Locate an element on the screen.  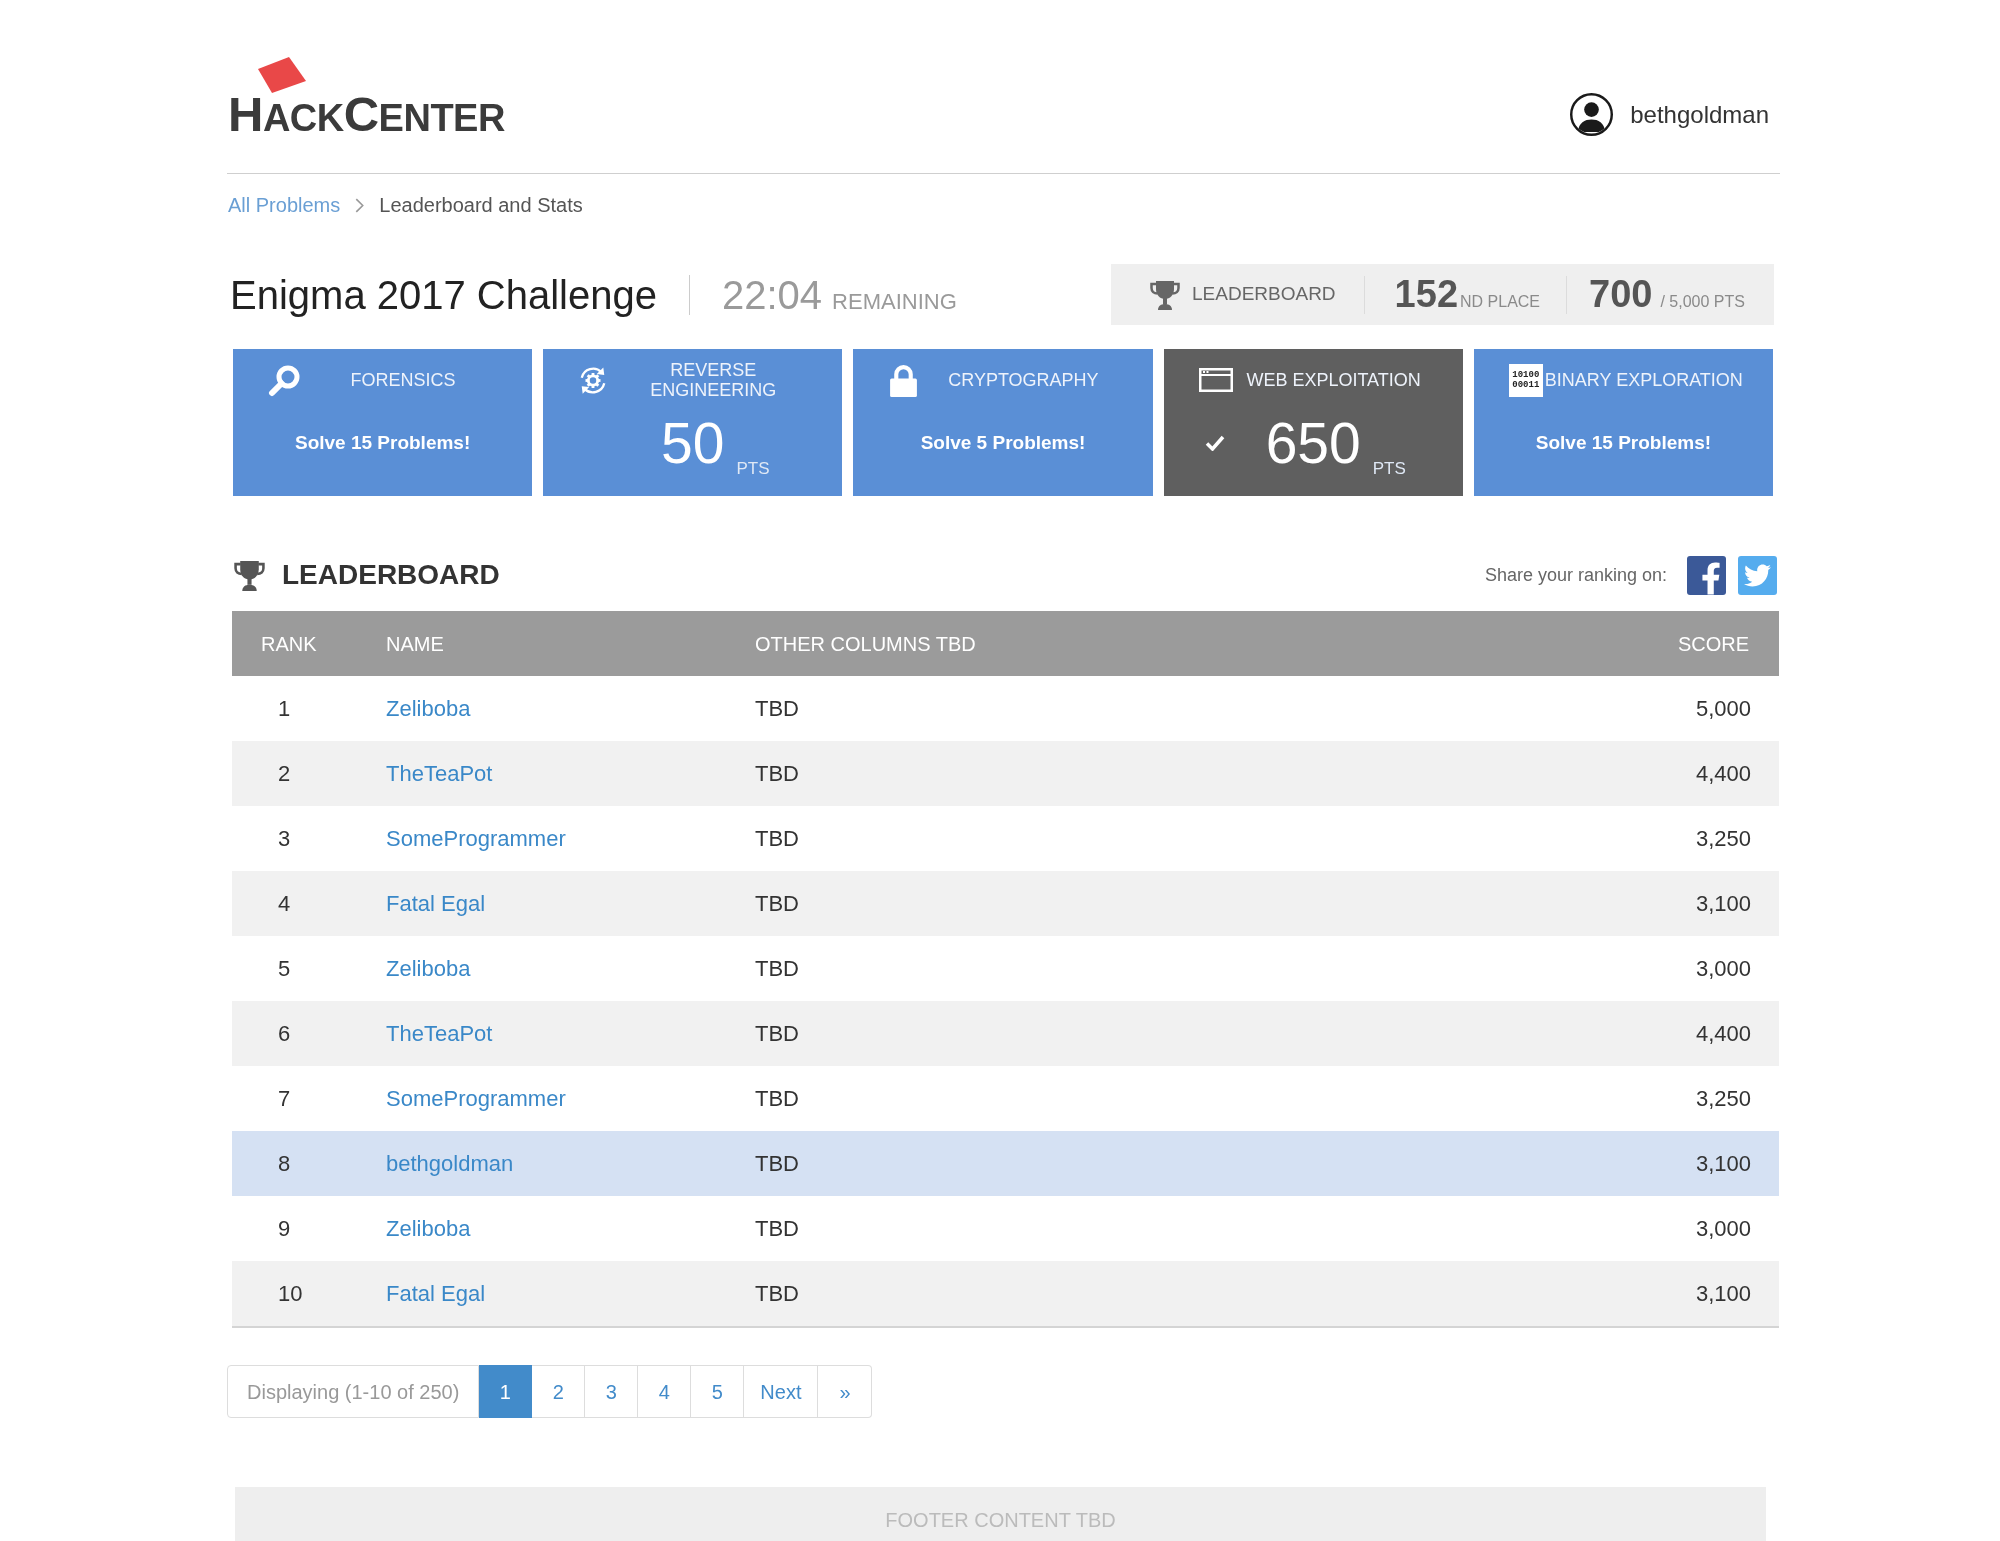
page-button: 5 is located at coordinates (718, 1391).